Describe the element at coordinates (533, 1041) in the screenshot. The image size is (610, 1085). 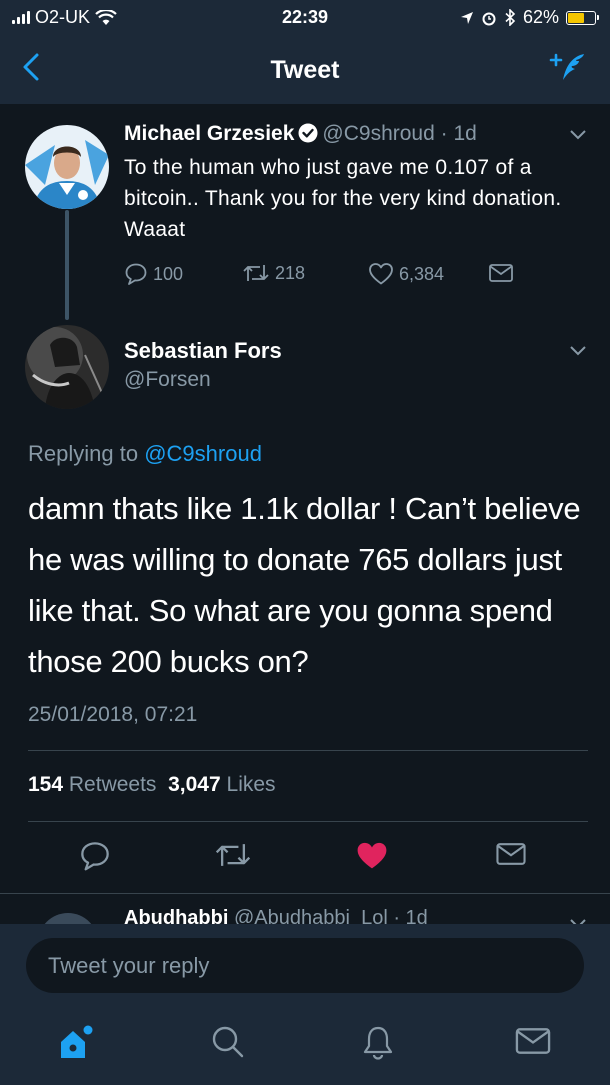
I see `messages-icon` at that location.